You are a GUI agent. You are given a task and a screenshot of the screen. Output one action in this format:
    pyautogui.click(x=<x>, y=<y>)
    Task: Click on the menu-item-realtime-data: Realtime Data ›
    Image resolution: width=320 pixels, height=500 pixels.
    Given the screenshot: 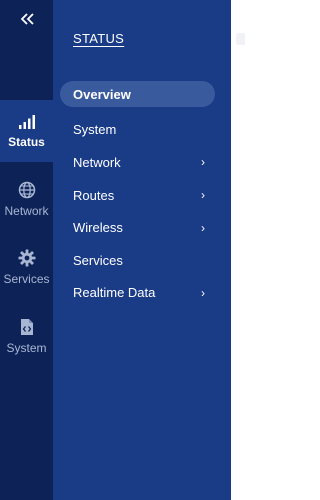 What is the action you would take?
    pyautogui.click(x=142, y=293)
    